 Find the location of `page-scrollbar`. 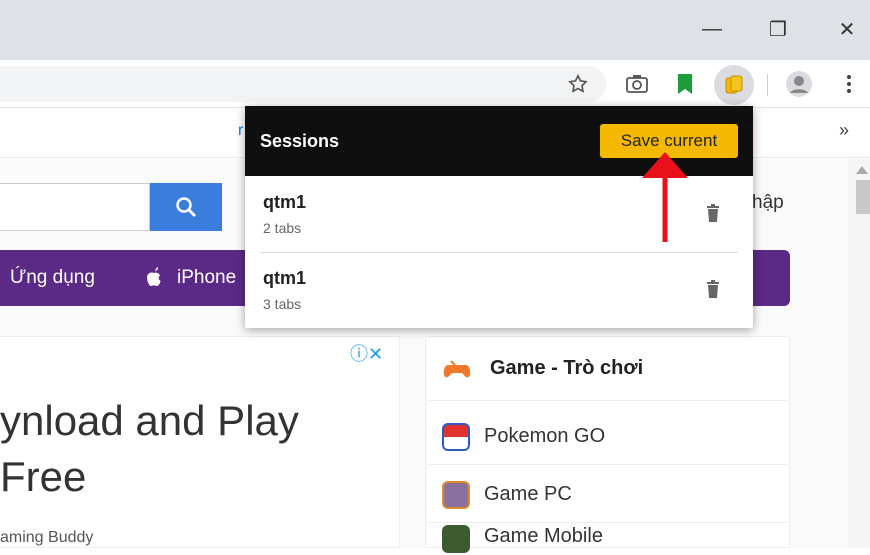

page-scrollbar is located at coordinates (859, 353).